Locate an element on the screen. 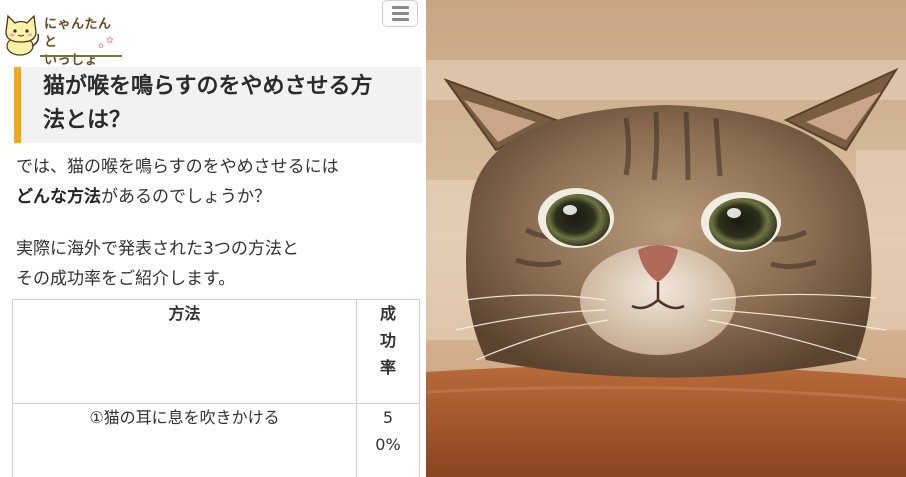 The image size is (906, 477). section-heading-text: 猫が喉を鳴らすのをやめさせる方 法とは？ is located at coordinates (232, 104).